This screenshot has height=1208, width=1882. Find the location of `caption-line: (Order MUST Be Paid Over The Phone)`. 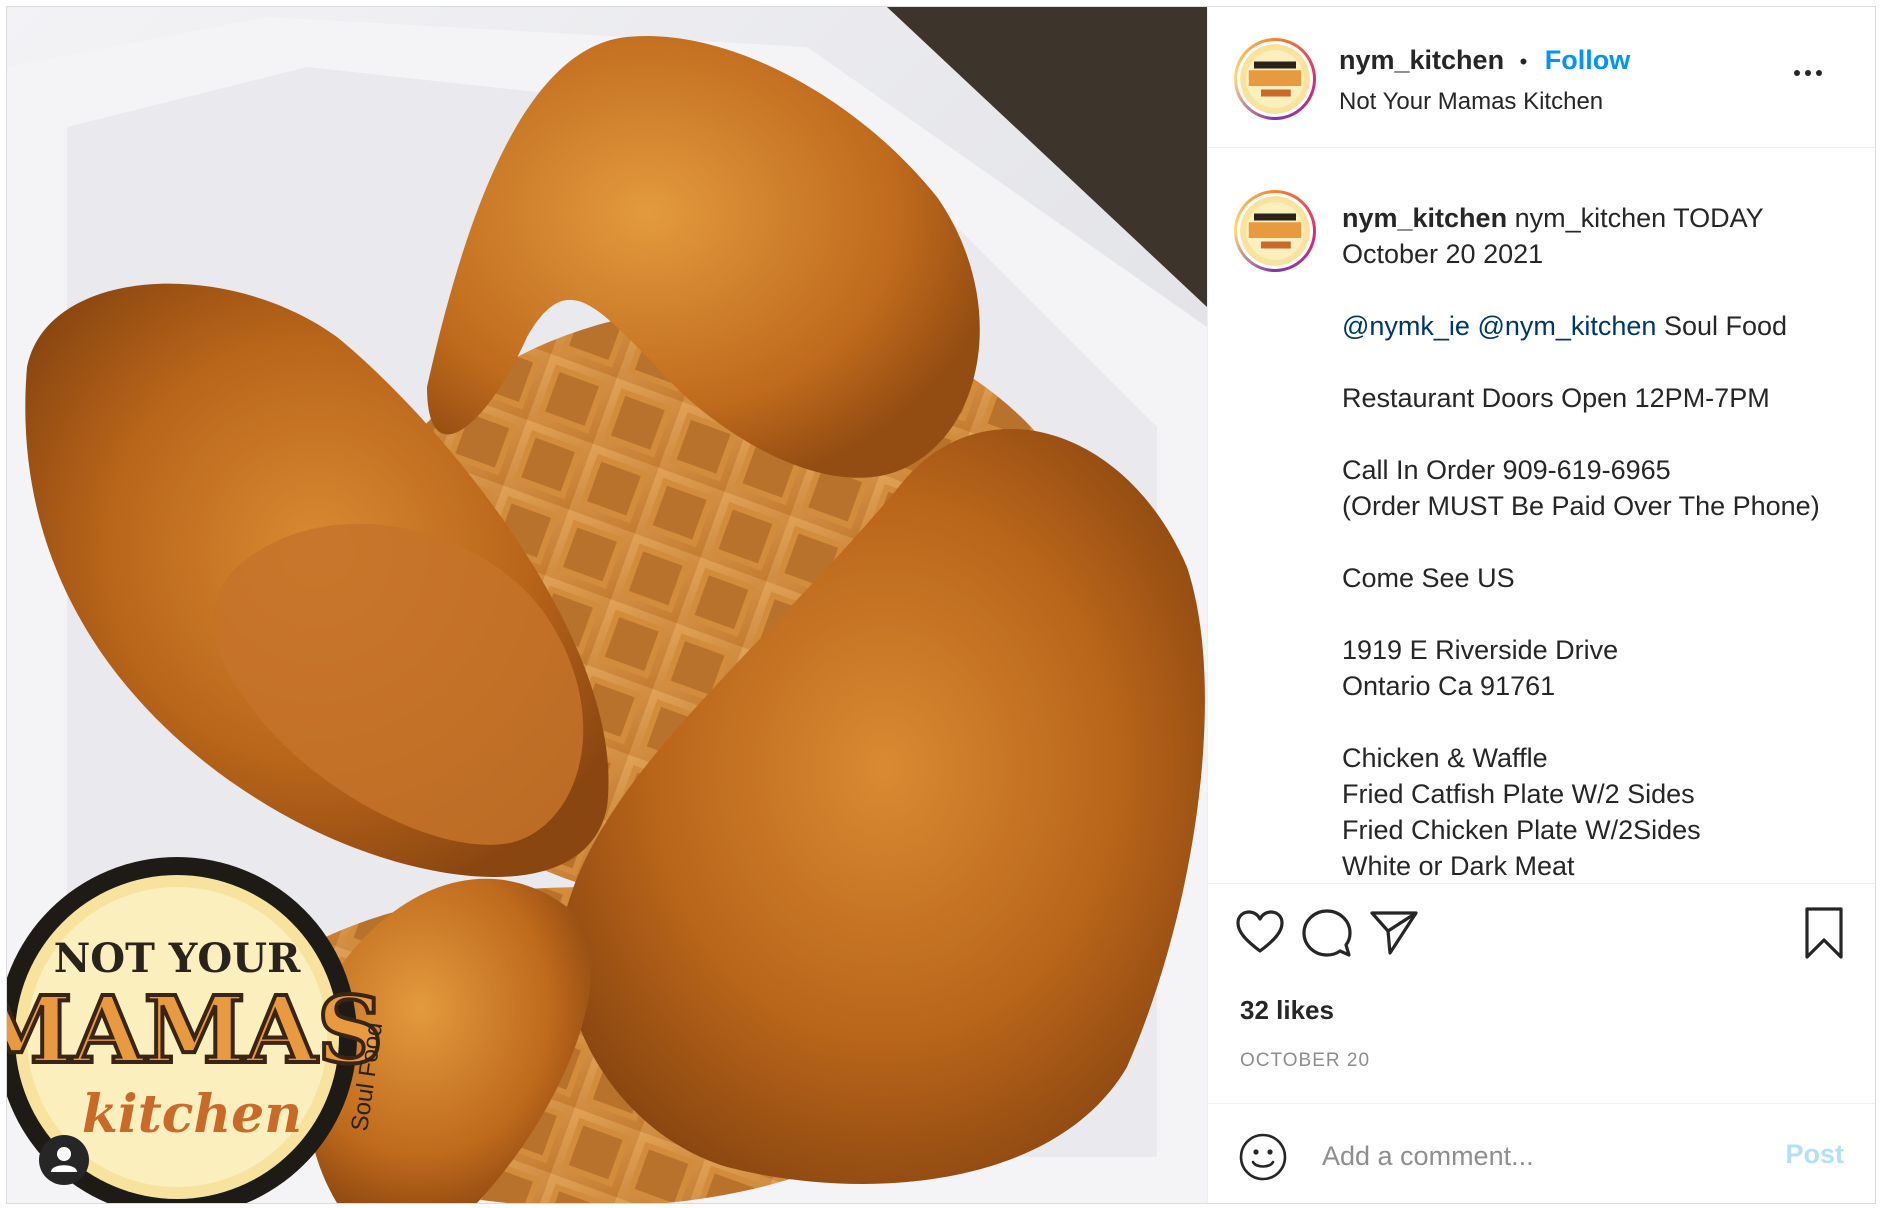

caption-line: (Order MUST Be Paid Over The Phone) is located at coordinates (1581, 506).